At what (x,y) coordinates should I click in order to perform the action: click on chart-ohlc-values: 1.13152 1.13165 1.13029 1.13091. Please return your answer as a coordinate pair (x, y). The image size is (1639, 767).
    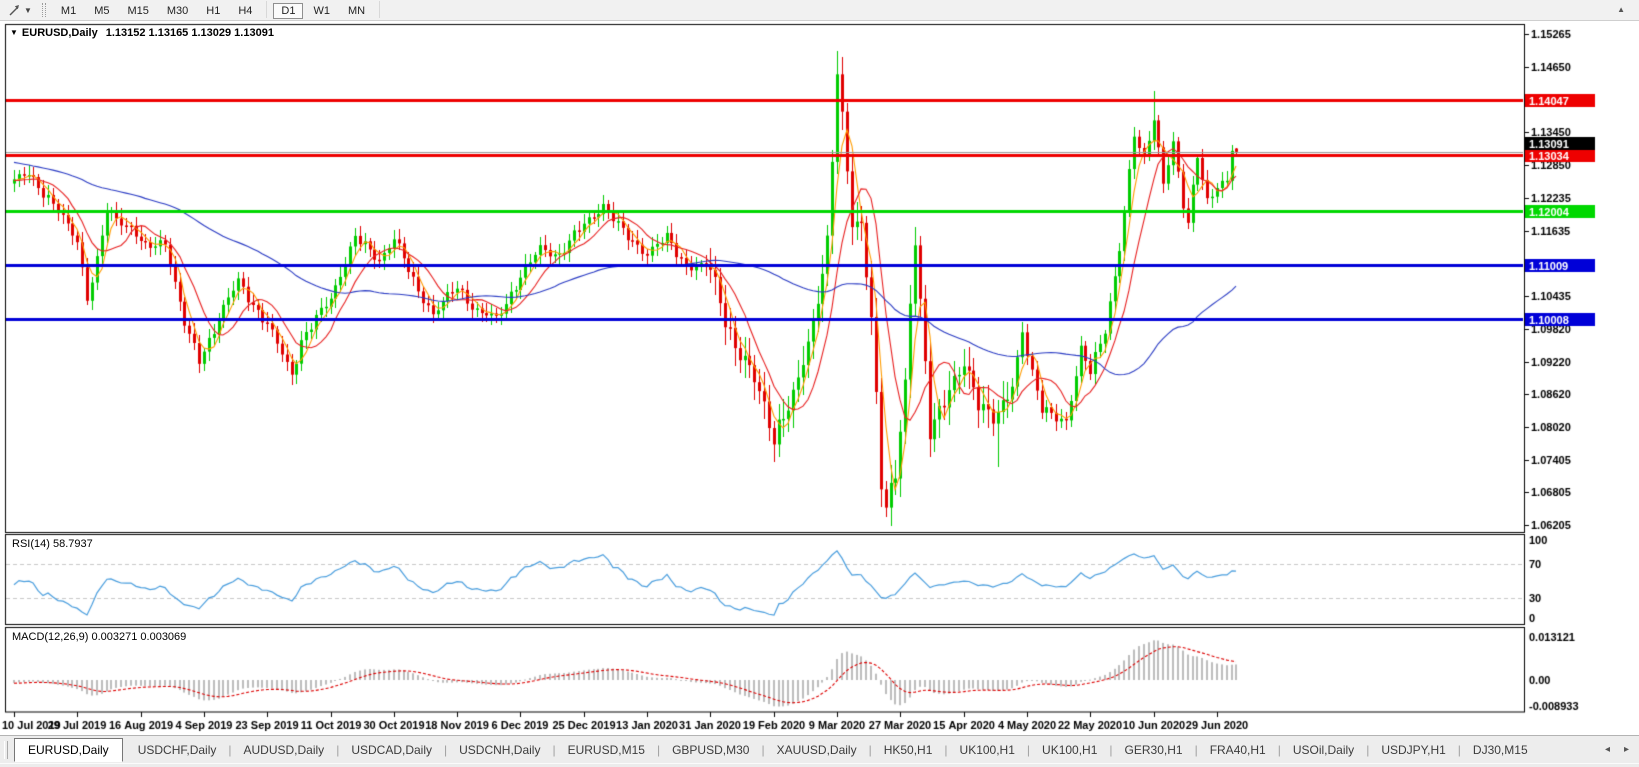
    Looking at the image, I should click on (189, 33).